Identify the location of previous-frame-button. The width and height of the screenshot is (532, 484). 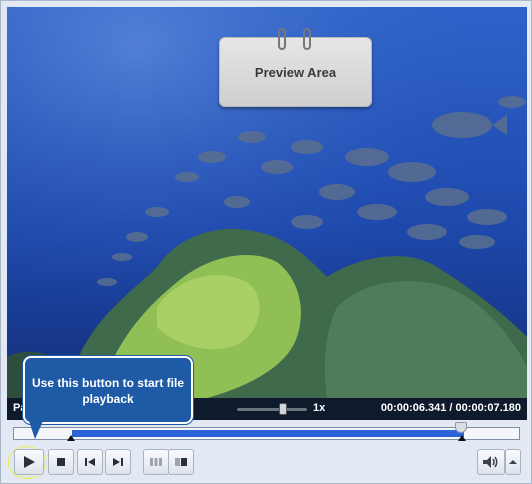
(90, 462).